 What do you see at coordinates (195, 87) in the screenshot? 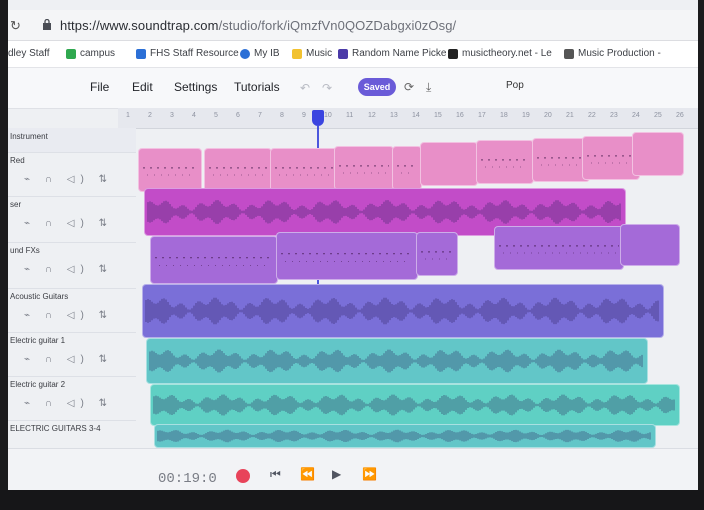
I see `menu-settings: Settings` at bounding box center [195, 87].